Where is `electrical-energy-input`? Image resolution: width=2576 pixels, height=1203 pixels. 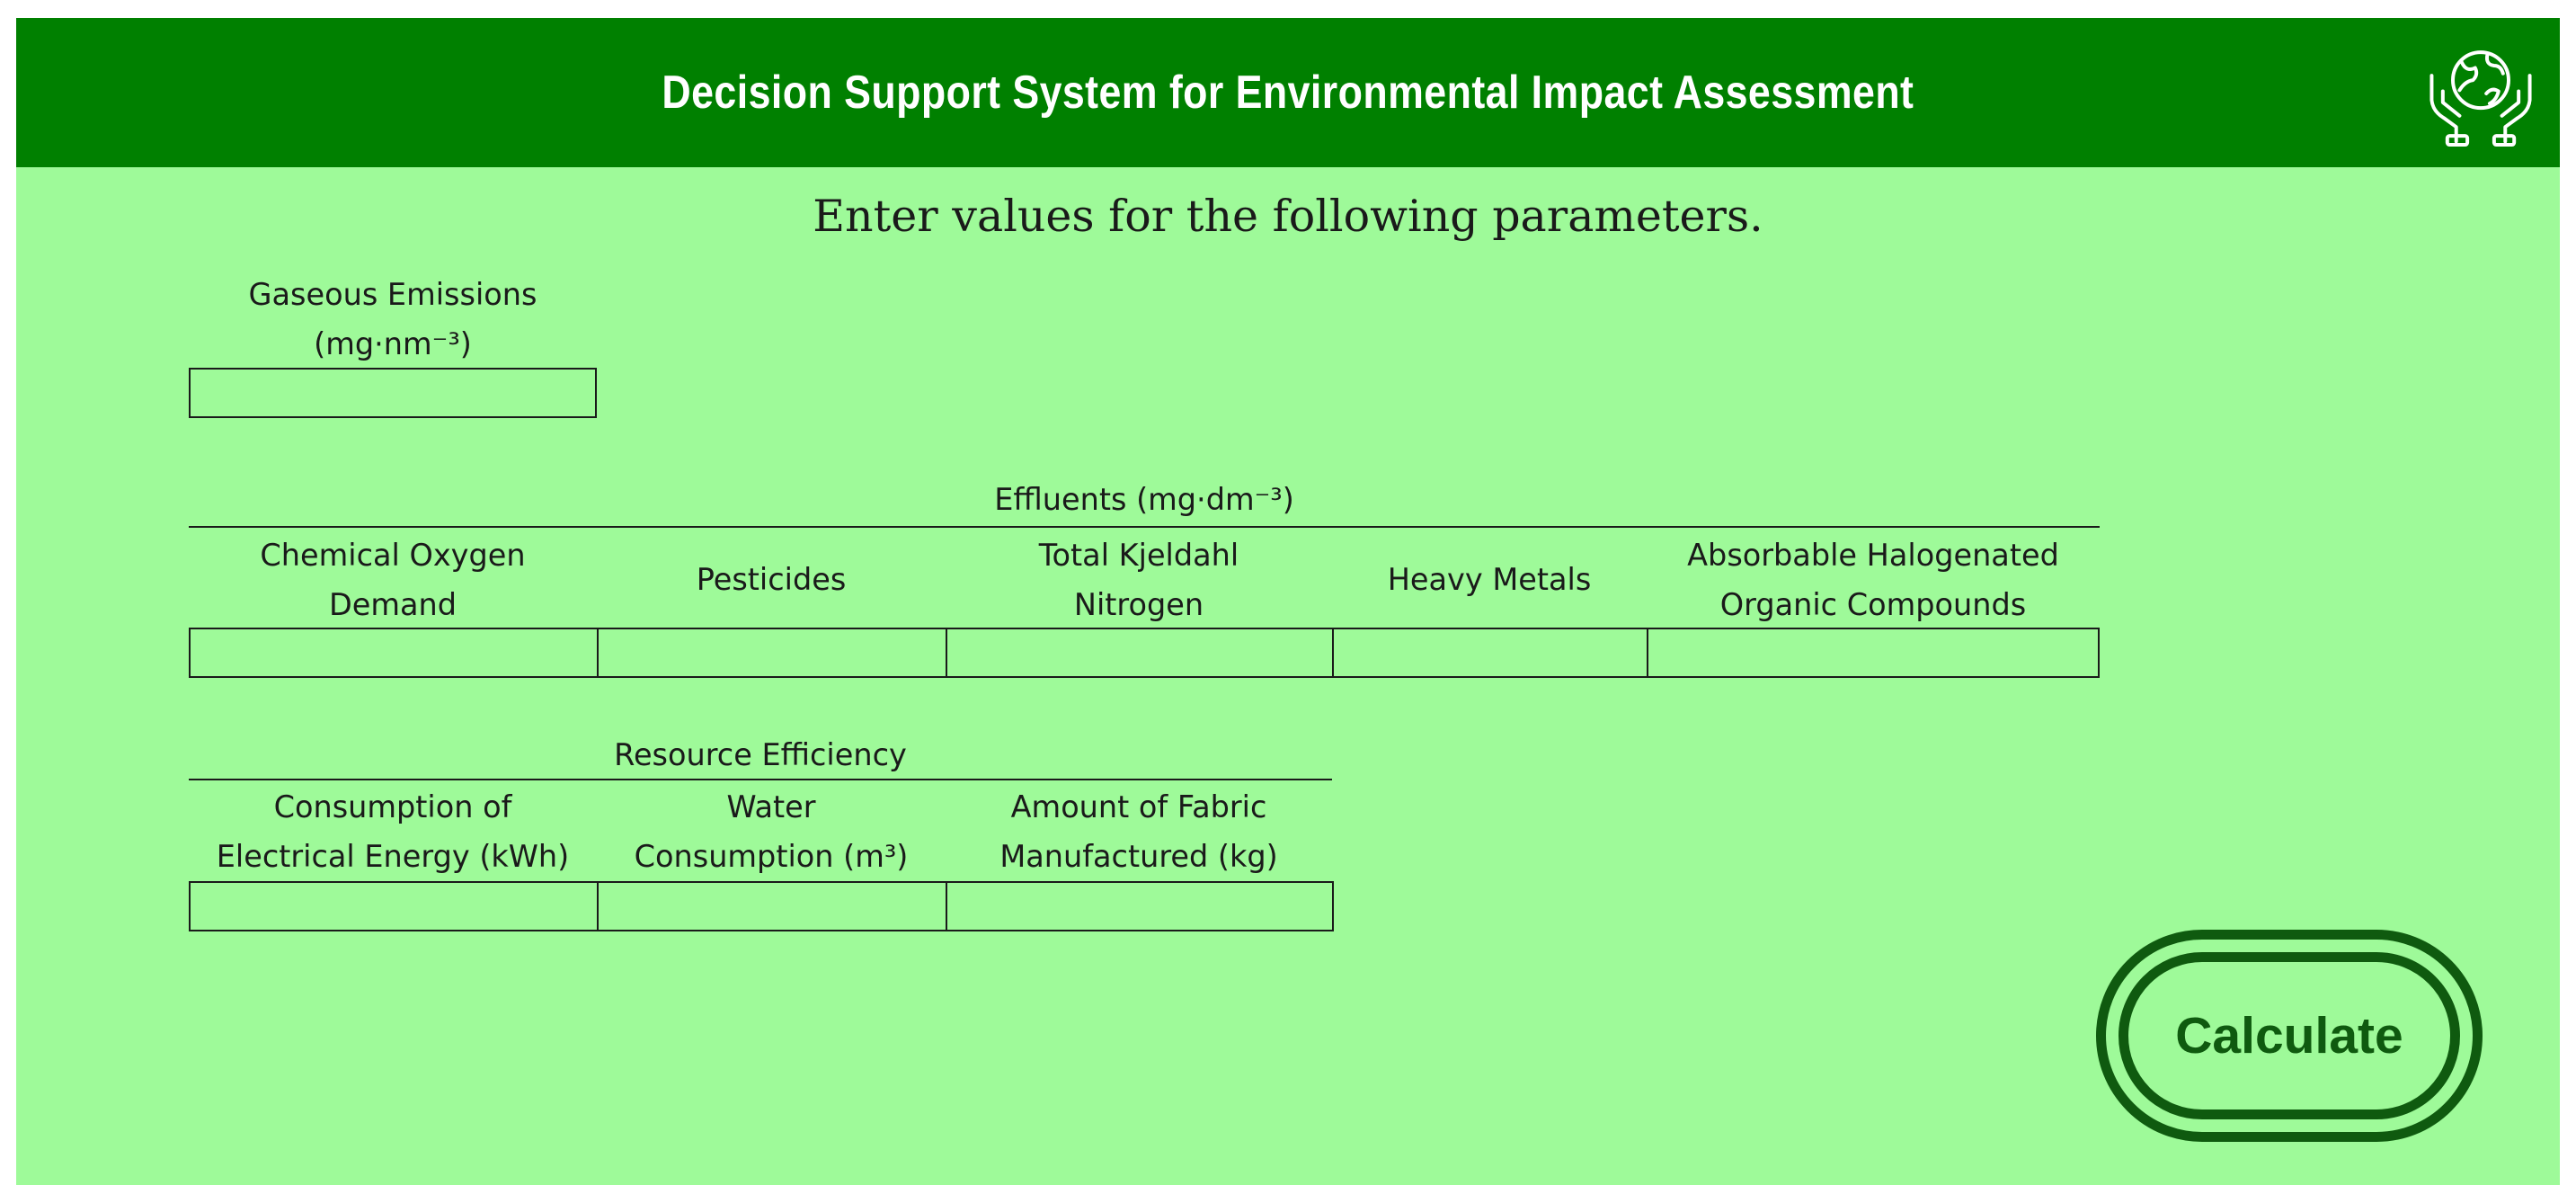
electrical-energy-input is located at coordinates (394, 906).